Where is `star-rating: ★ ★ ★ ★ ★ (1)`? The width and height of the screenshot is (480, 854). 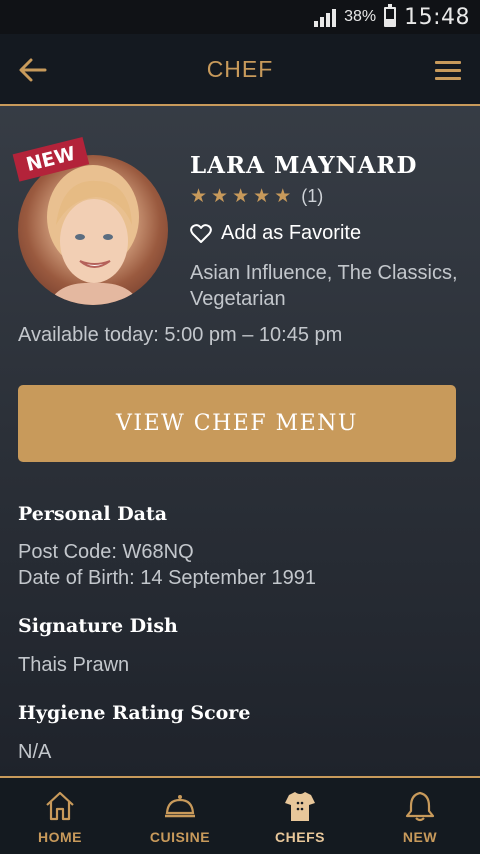 star-rating: ★ ★ ★ ★ ★ (1) is located at coordinates (256, 196).